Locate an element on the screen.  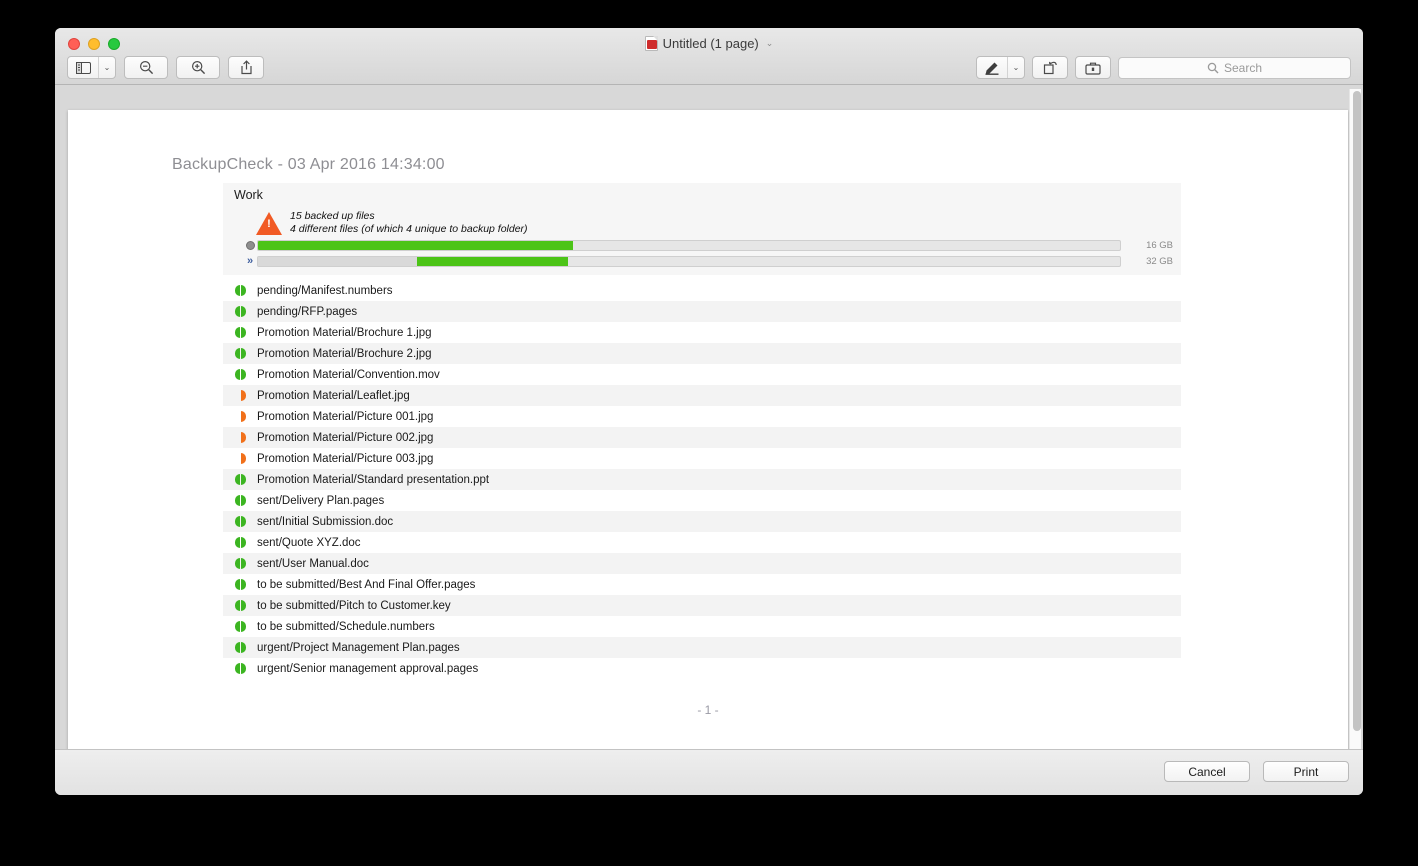
zoom-out-icon is located at coordinates (146, 67).